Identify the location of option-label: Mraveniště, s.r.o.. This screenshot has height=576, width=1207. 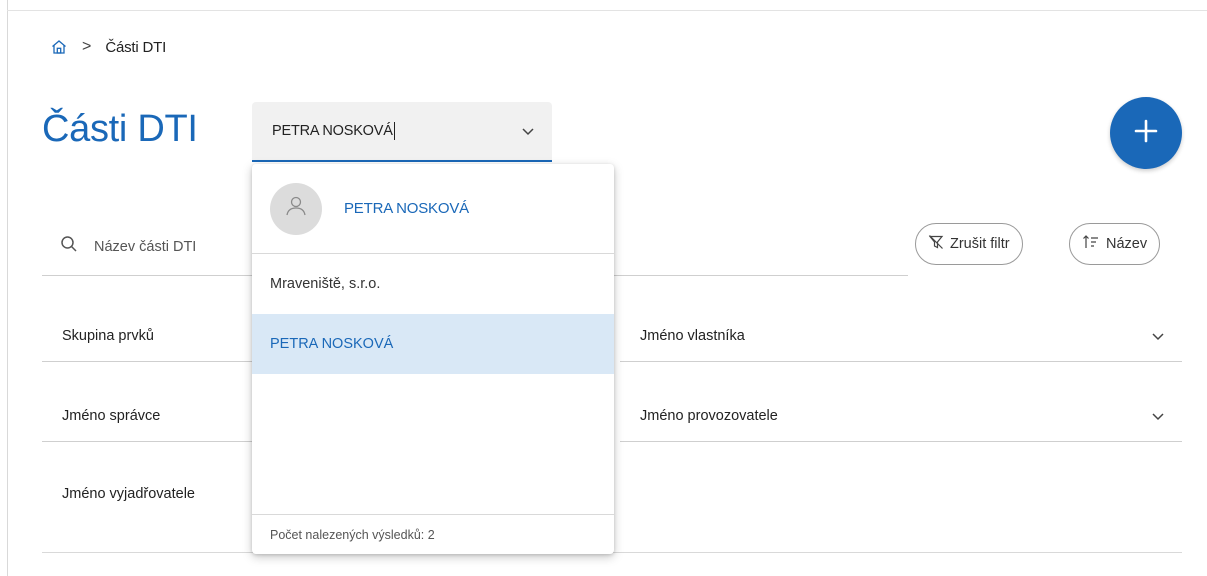
(325, 284).